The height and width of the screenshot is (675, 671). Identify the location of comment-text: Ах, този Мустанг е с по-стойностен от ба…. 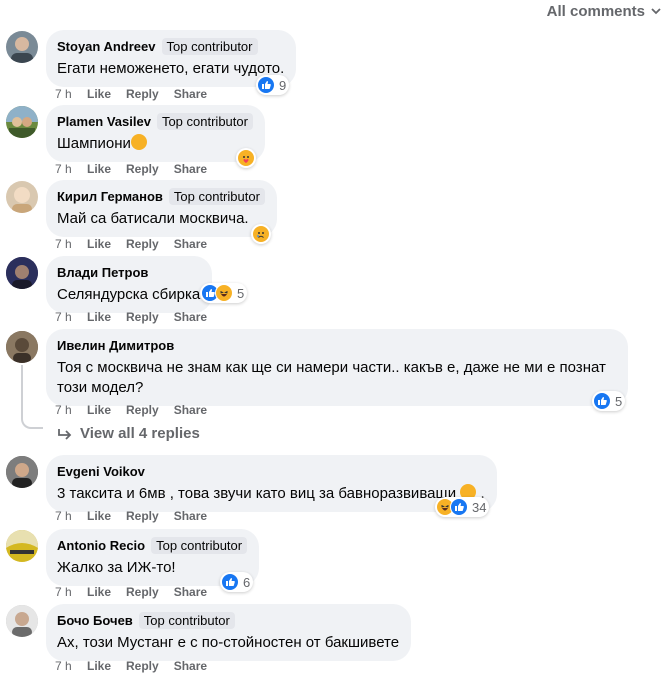
(228, 642).